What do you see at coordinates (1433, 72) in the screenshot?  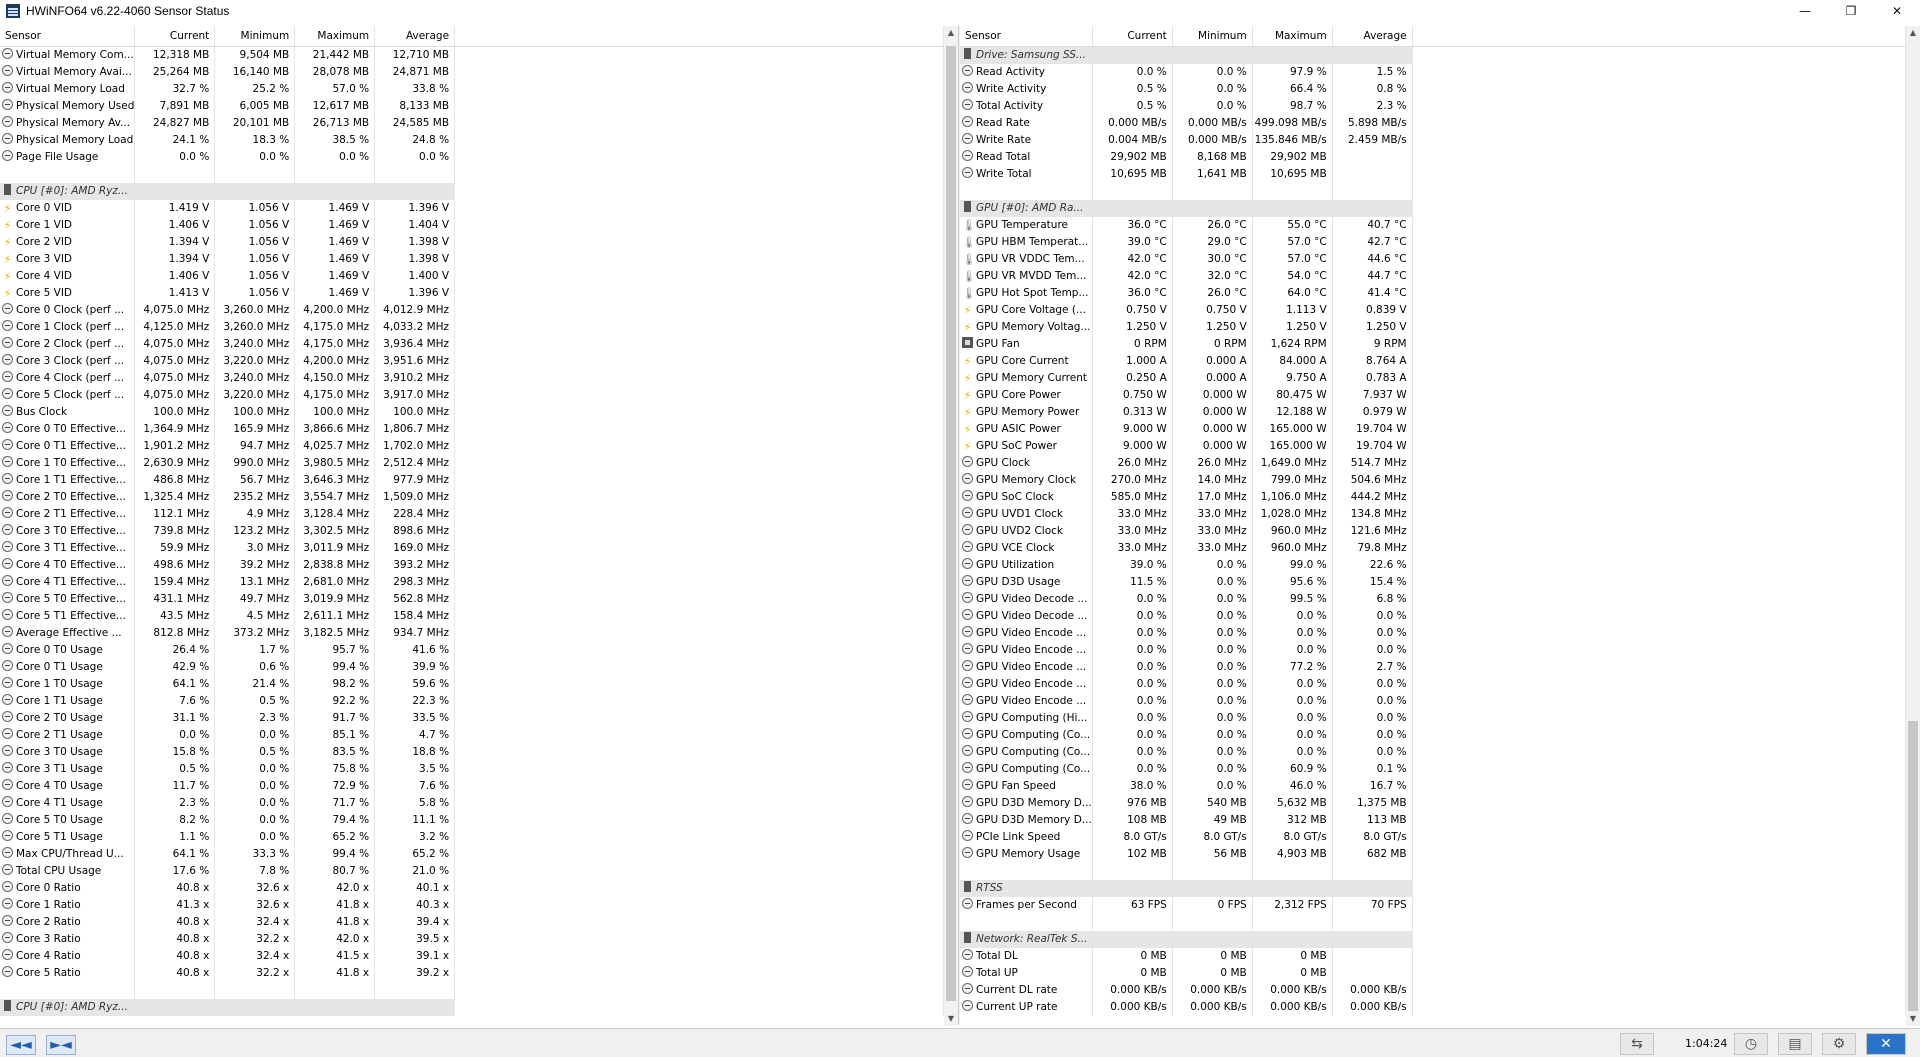 I see `sensor-row: Read Activity 0.0 % 0.0 % 97.9 % 1.5 %` at bounding box center [1433, 72].